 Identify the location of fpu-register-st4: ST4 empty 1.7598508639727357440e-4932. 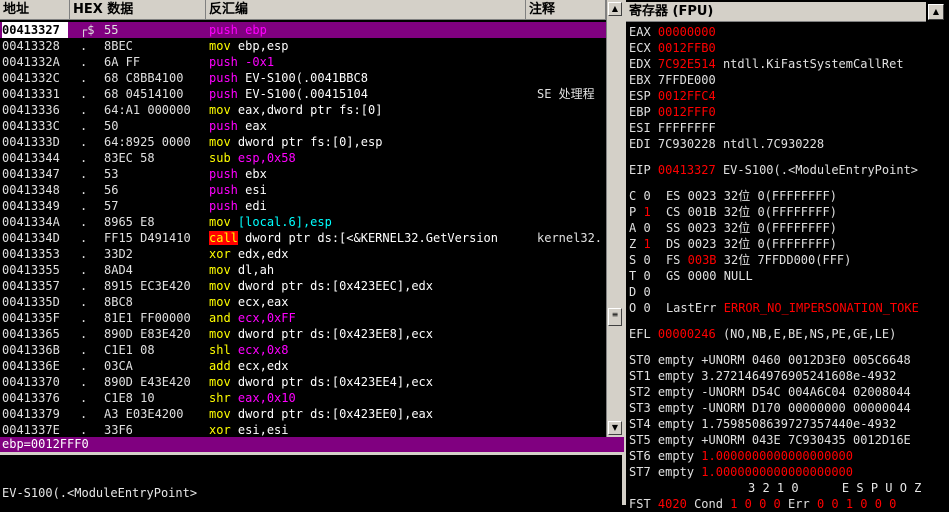
(762, 424).